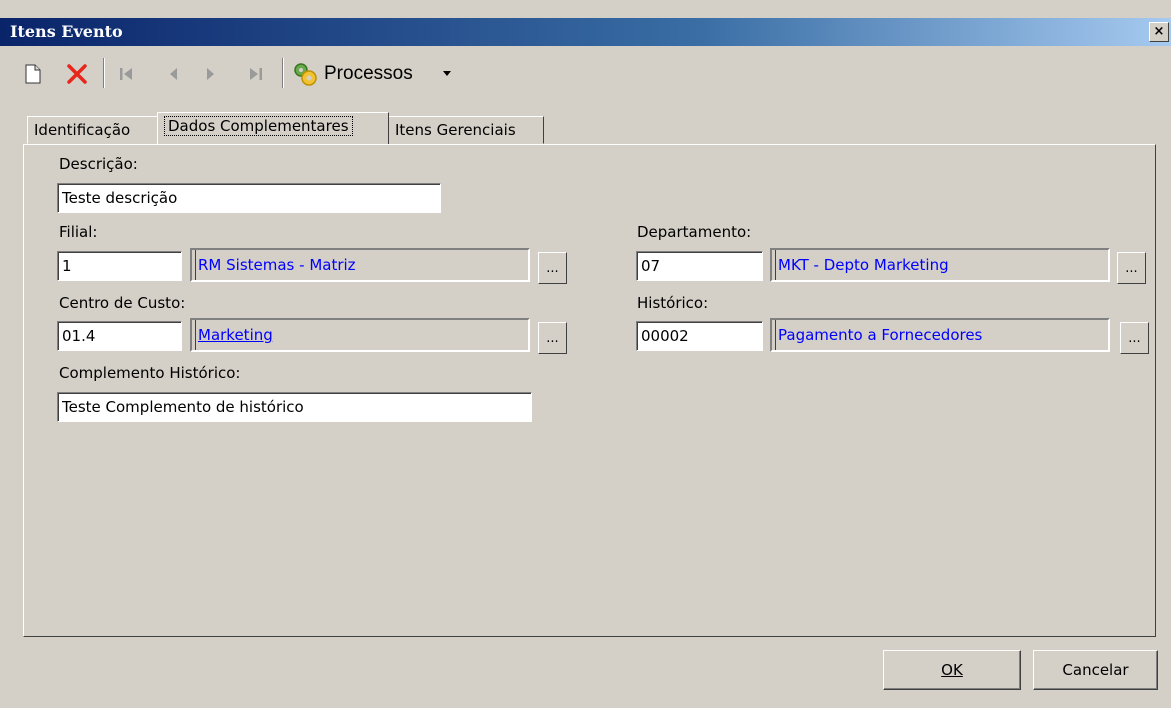 The width and height of the screenshot is (1171, 708). Describe the element at coordinates (699, 336) in the screenshot. I see `historico-code-input: 00002` at that location.